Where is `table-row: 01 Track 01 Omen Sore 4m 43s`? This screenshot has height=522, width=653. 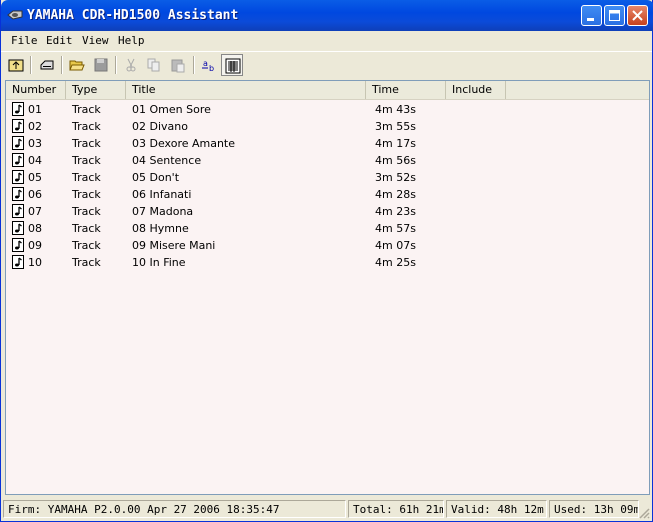
table-row: 01 Track 01 Omen Sore 4m 43s is located at coordinates (327, 109).